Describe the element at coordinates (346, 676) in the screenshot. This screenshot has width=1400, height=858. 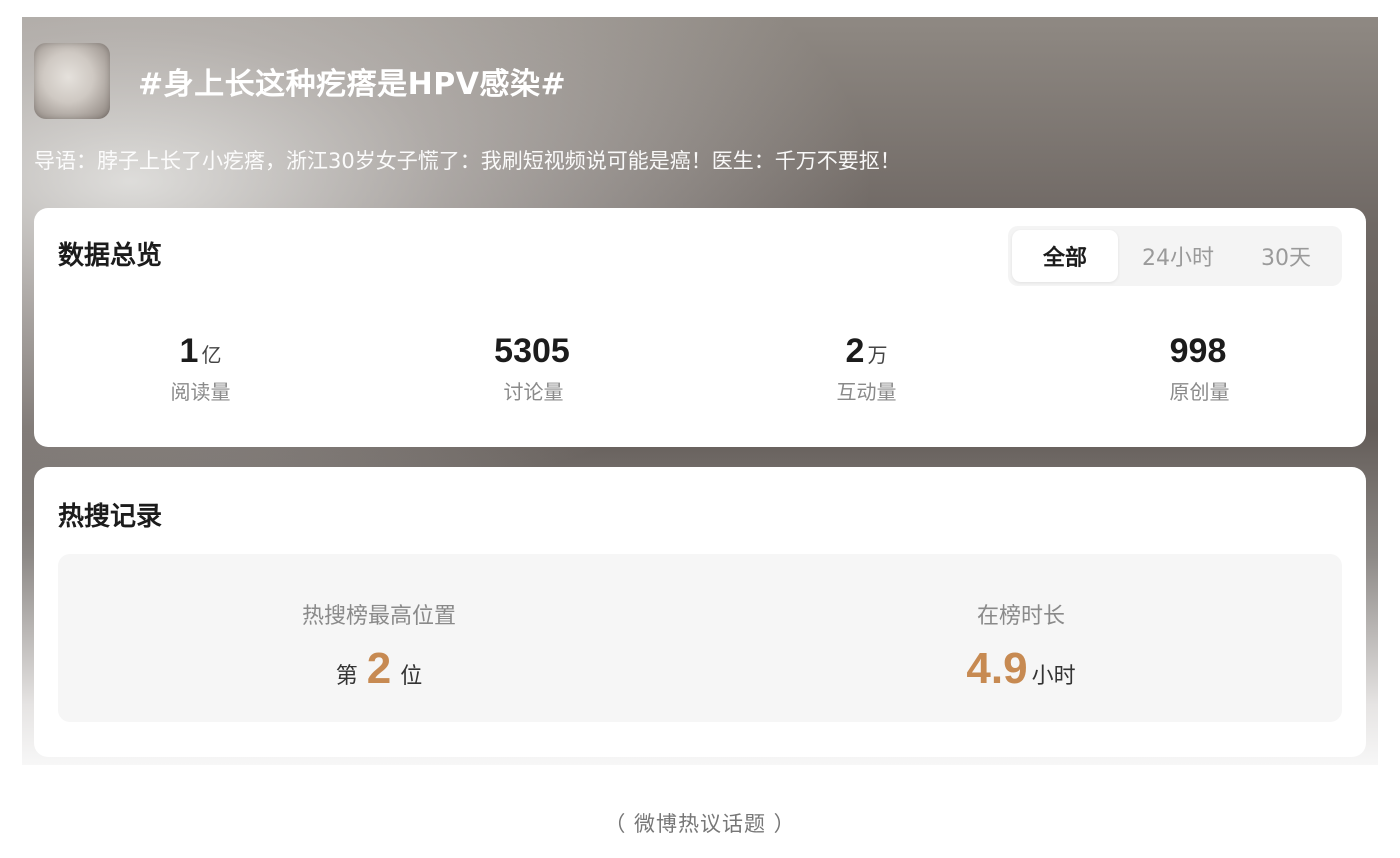
I see `highest-position-prefix: 第` at that location.